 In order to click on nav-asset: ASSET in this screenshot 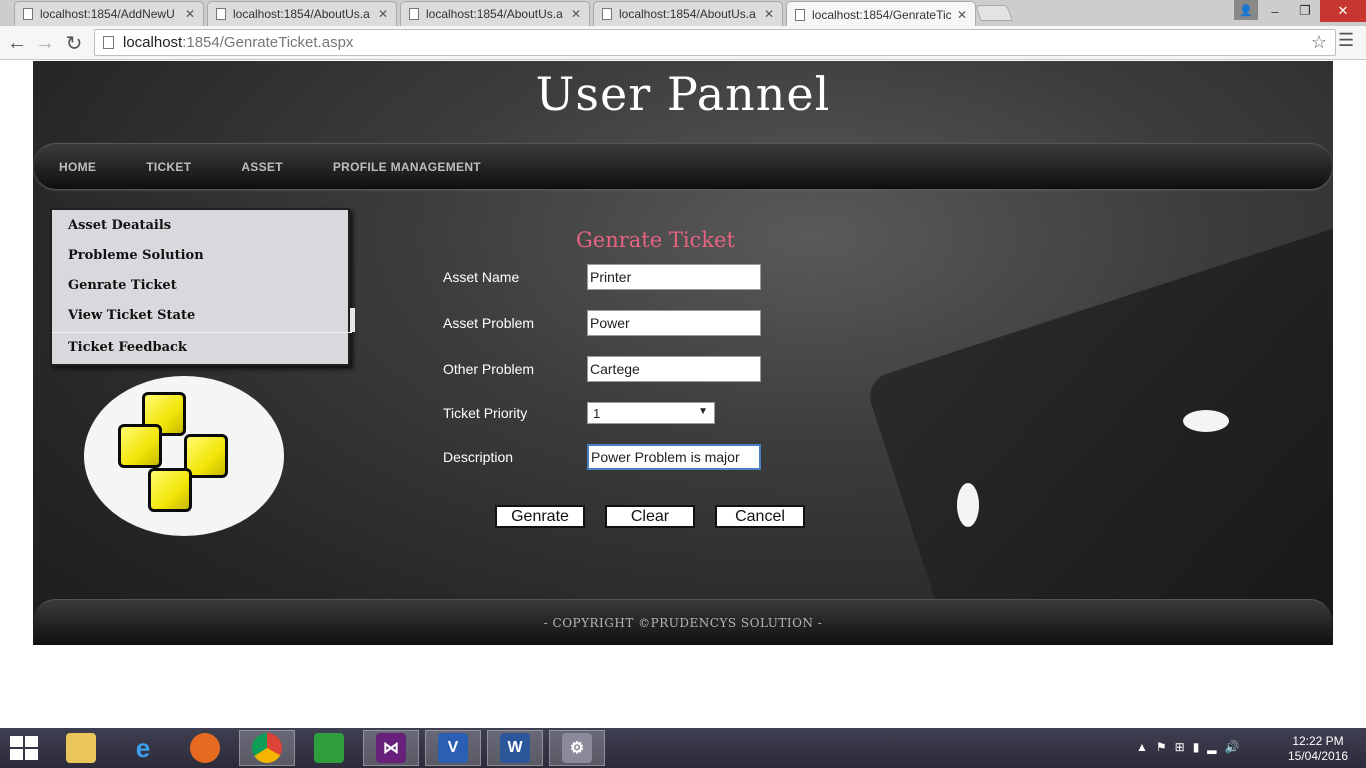, I will do `click(262, 167)`.